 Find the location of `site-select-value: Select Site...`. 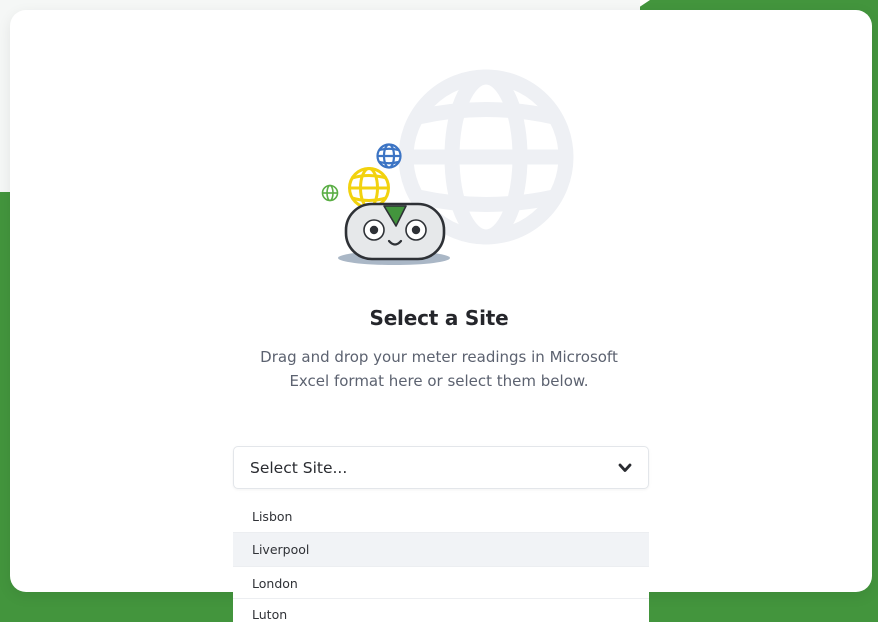

site-select-value: Select Site... is located at coordinates (299, 468).